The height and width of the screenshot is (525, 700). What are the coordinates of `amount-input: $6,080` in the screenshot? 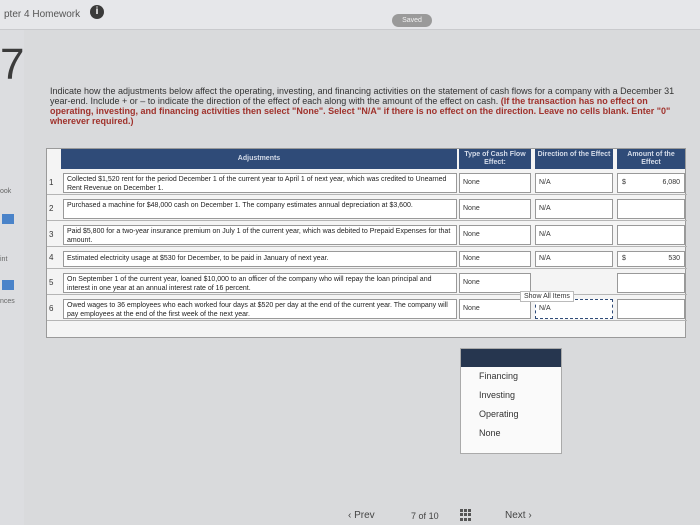 It's located at (651, 183).